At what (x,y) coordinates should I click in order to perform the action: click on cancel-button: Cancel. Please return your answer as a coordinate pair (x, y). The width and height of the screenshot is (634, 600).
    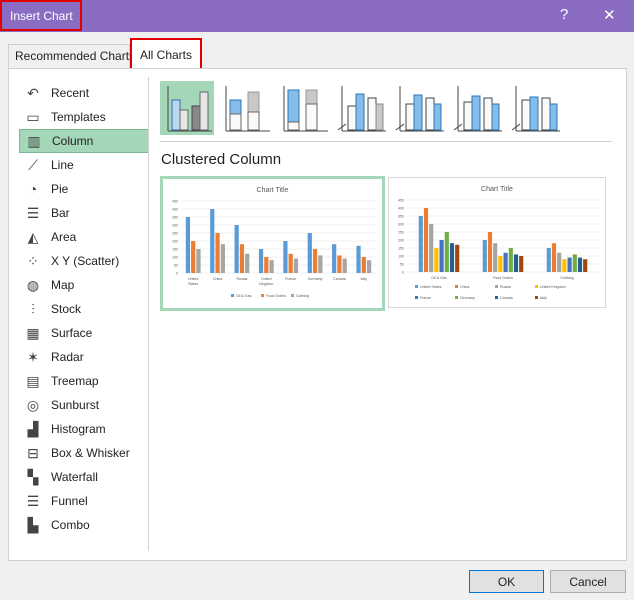
    Looking at the image, I should click on (588, 581).